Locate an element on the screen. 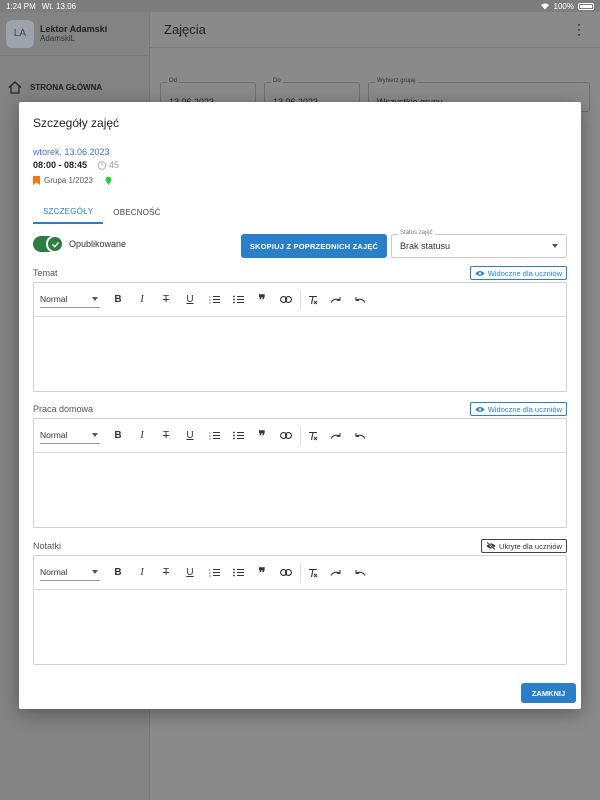 This screenshot has height=800, width=600. status-select-label: Status zajęć is located at coordinates (416, 233).